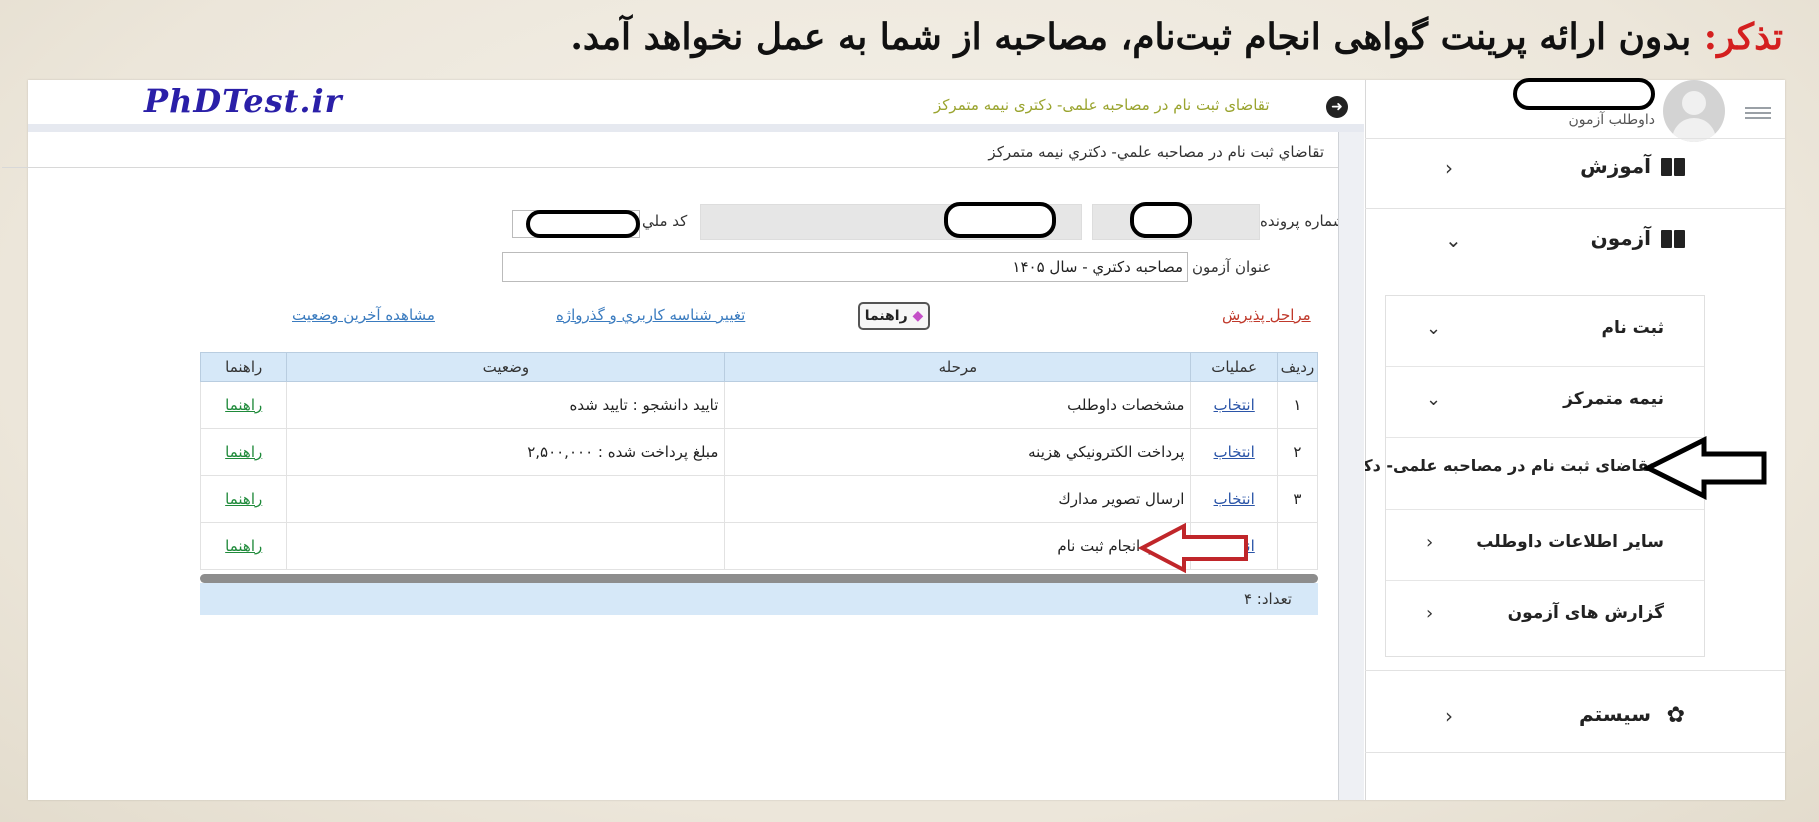 This screenshot has height=822, width=1819. Describe the element at coordinates (1297, 405) in the screenshot. I see `row-number: ۱` at that location.